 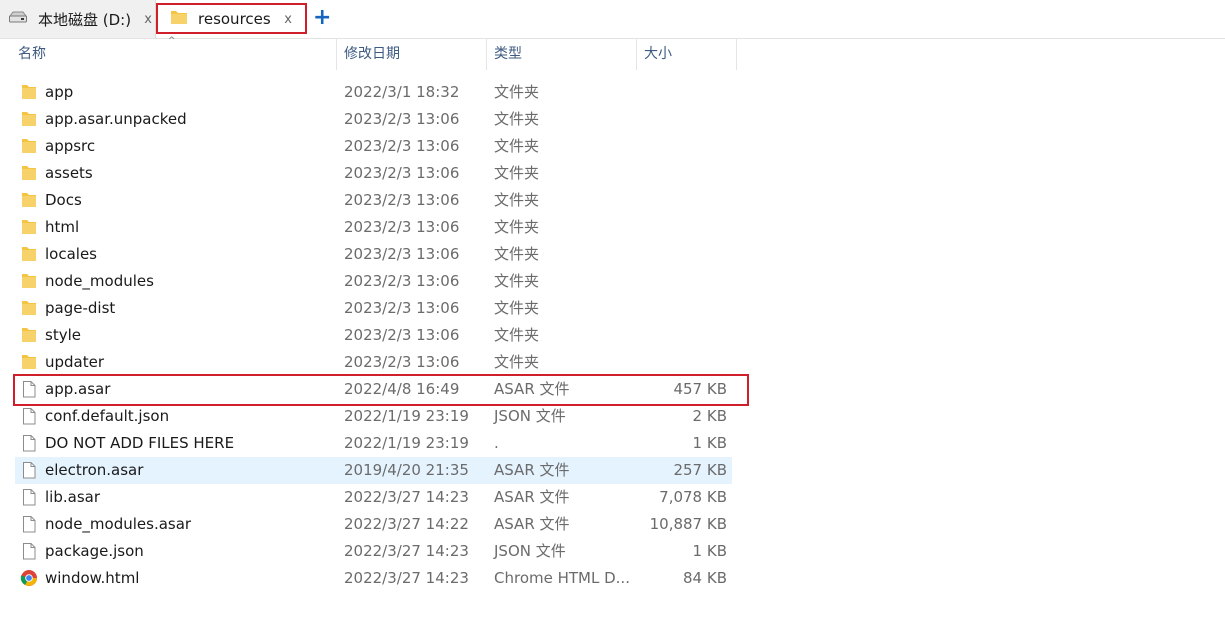 I want to click on file-row: app 2022/3/1 18:32 文件夹, so click(x=373, y=92).